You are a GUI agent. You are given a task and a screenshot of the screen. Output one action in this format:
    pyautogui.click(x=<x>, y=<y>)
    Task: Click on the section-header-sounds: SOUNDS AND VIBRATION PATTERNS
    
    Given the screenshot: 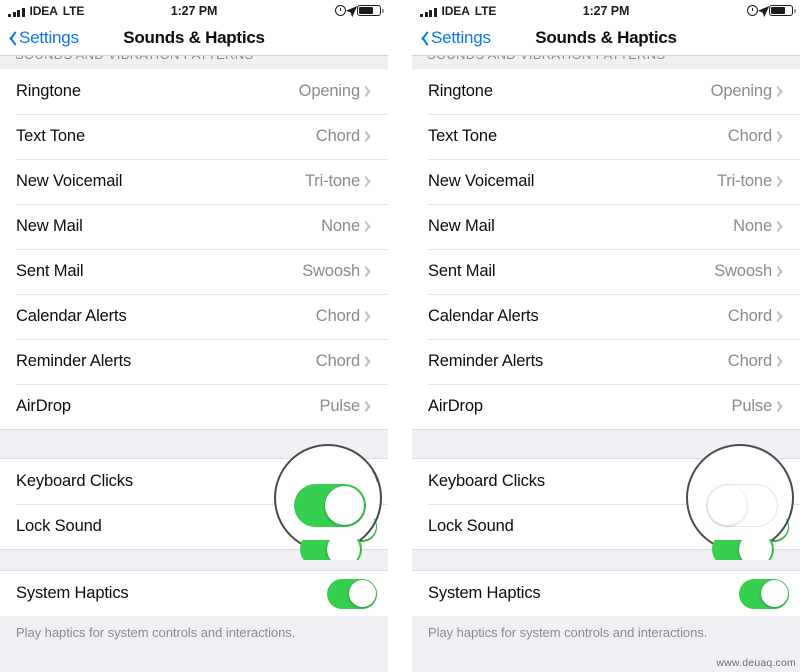 What is the action you would take?
    pyautogui.click(x=194, y=62)
    